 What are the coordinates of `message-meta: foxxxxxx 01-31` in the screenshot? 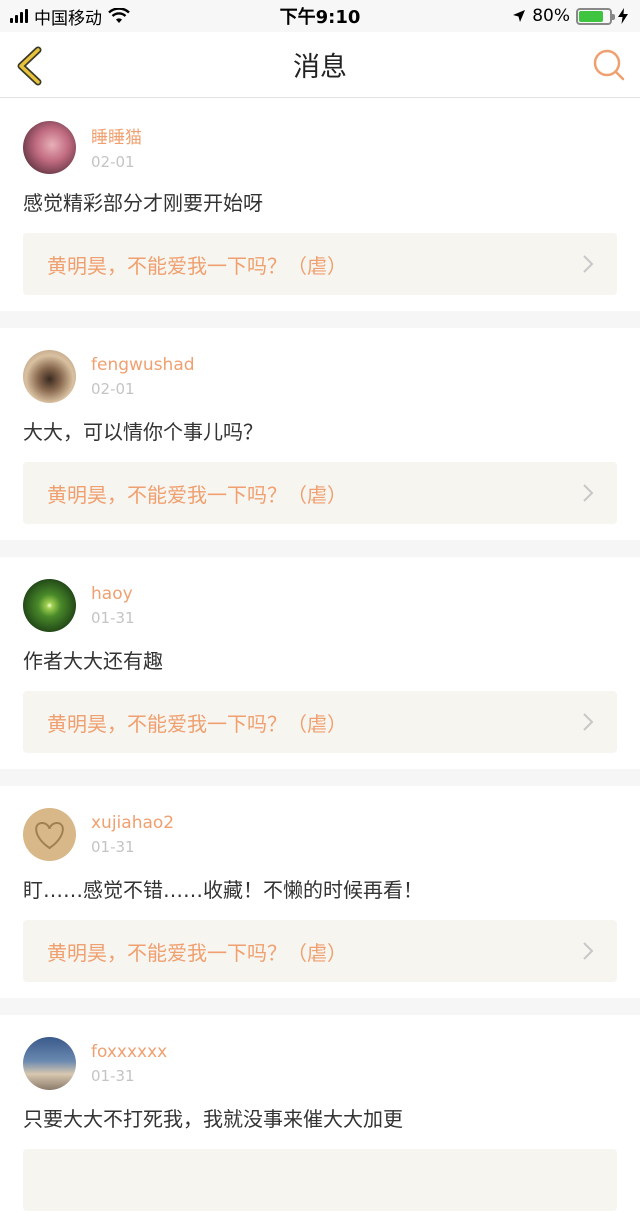 It's located at (129, 1063).